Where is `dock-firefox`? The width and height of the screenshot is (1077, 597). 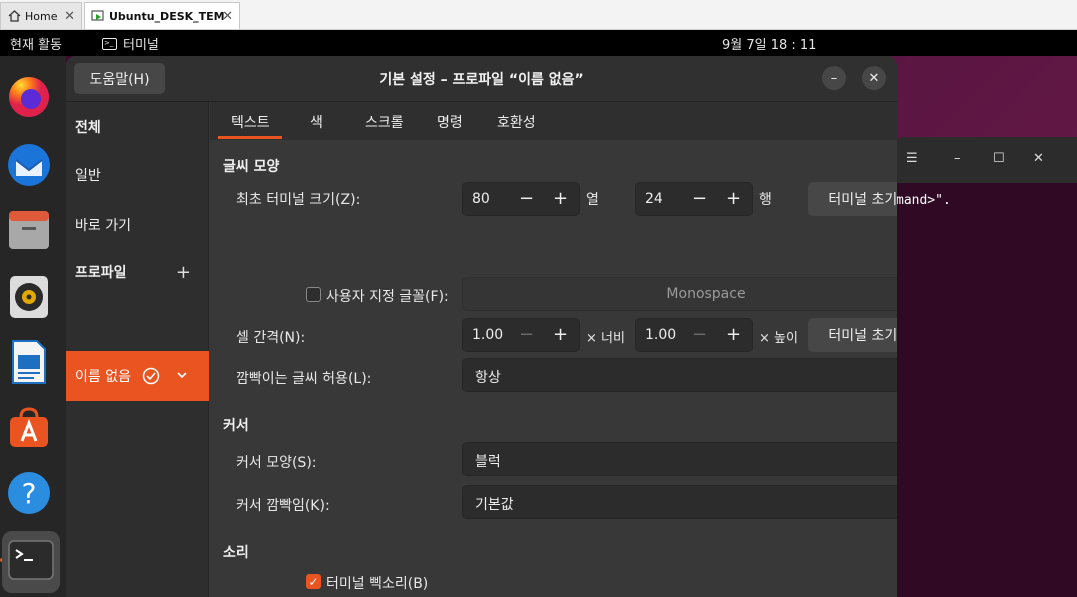
dock-firefox is located at coordinates (29, 99).